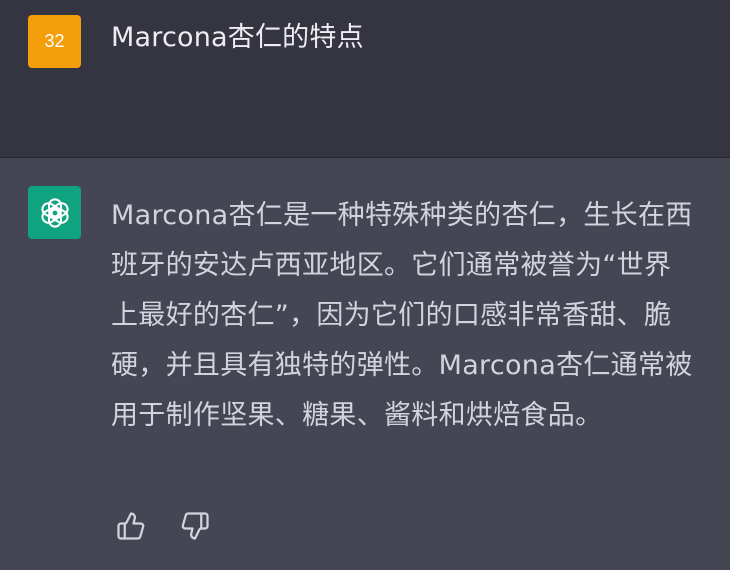  What do you see at coordinates (163, 526) in the screenshot?
I see `feedback-buttons` at bounding box center [163, 526].